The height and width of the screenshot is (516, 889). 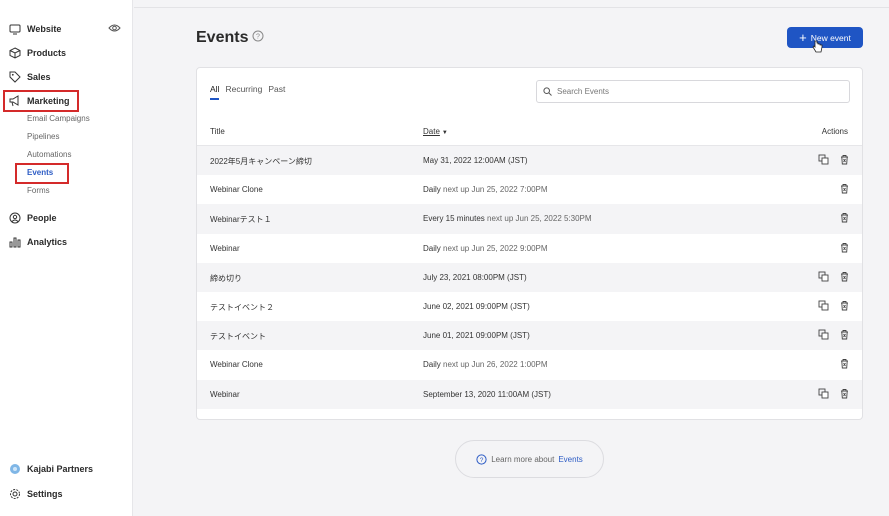 What do you see at coordinates (114, 28) in the screenshot?
I see `eye-icon` at bounding box center [114, 28].